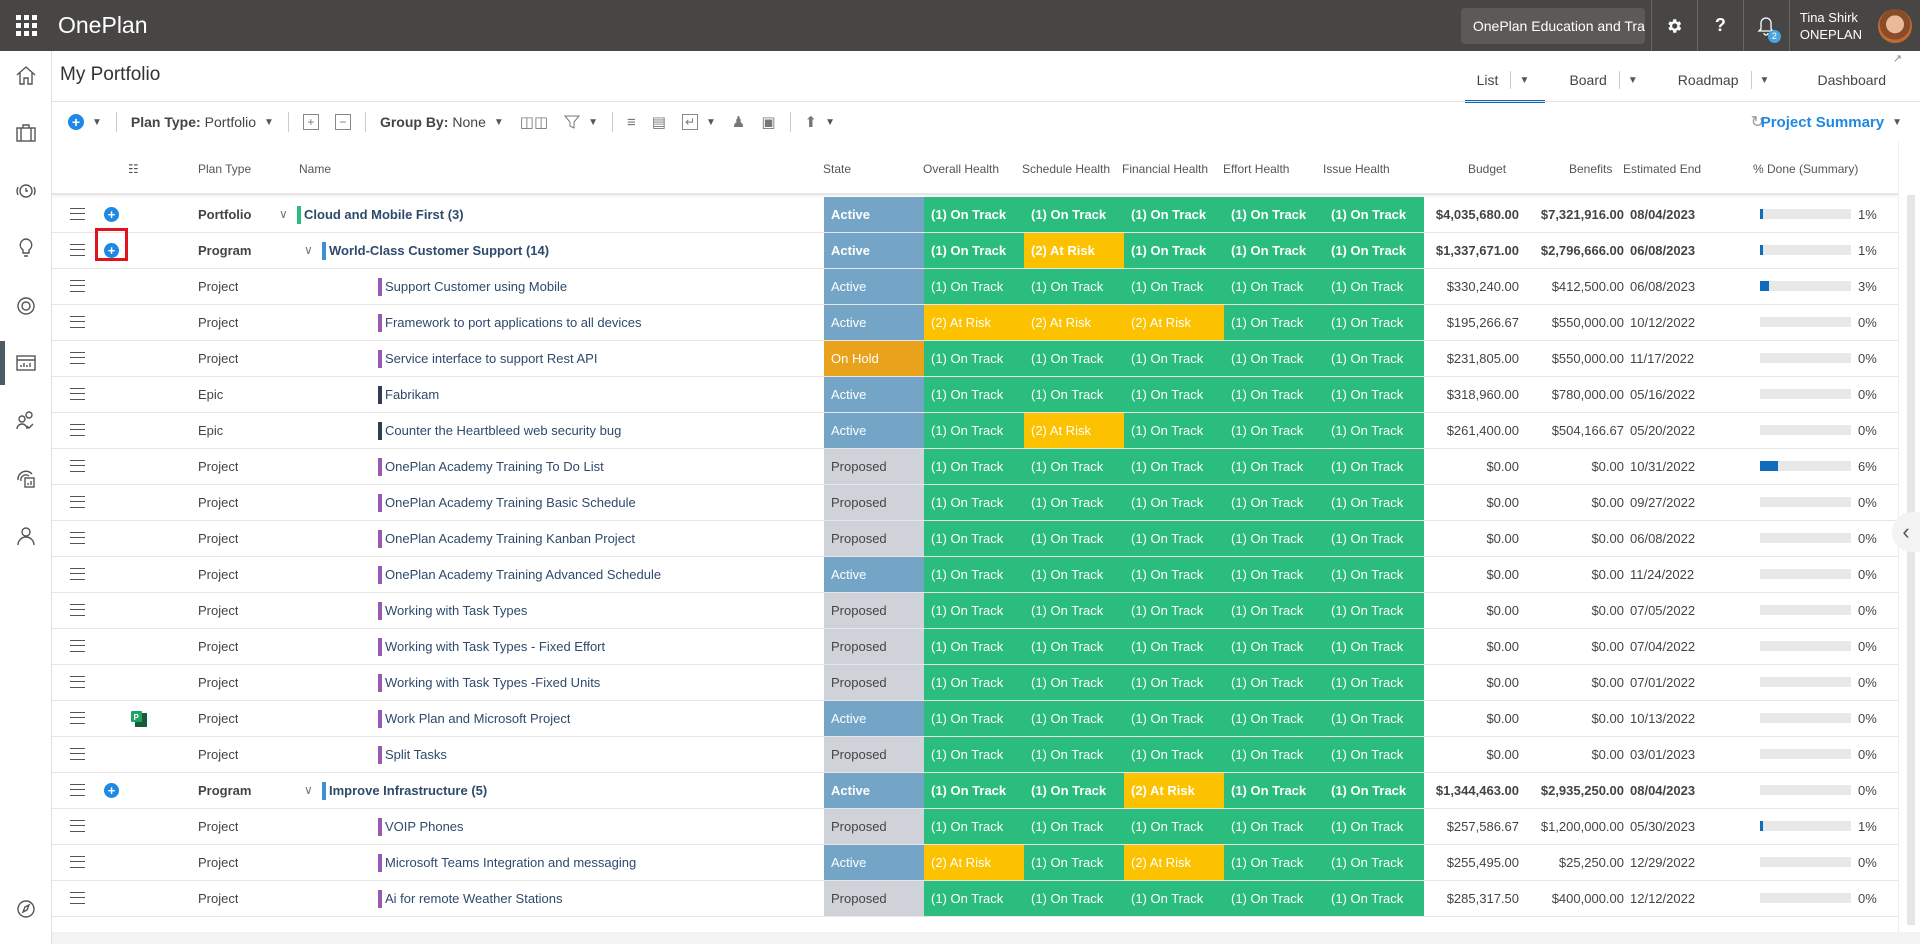 The image size is (1920, 944). I want to click on sidebar-item-resources, so click(26, 421).